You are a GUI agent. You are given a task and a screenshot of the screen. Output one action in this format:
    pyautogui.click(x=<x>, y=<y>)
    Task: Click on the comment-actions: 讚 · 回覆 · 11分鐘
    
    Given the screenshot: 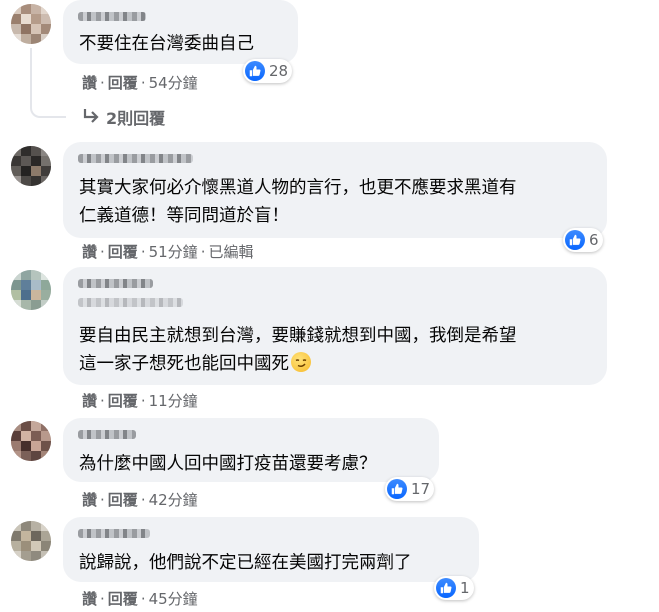 What is the action you would take?
    pyautogui.click(x=140, y=401)
    